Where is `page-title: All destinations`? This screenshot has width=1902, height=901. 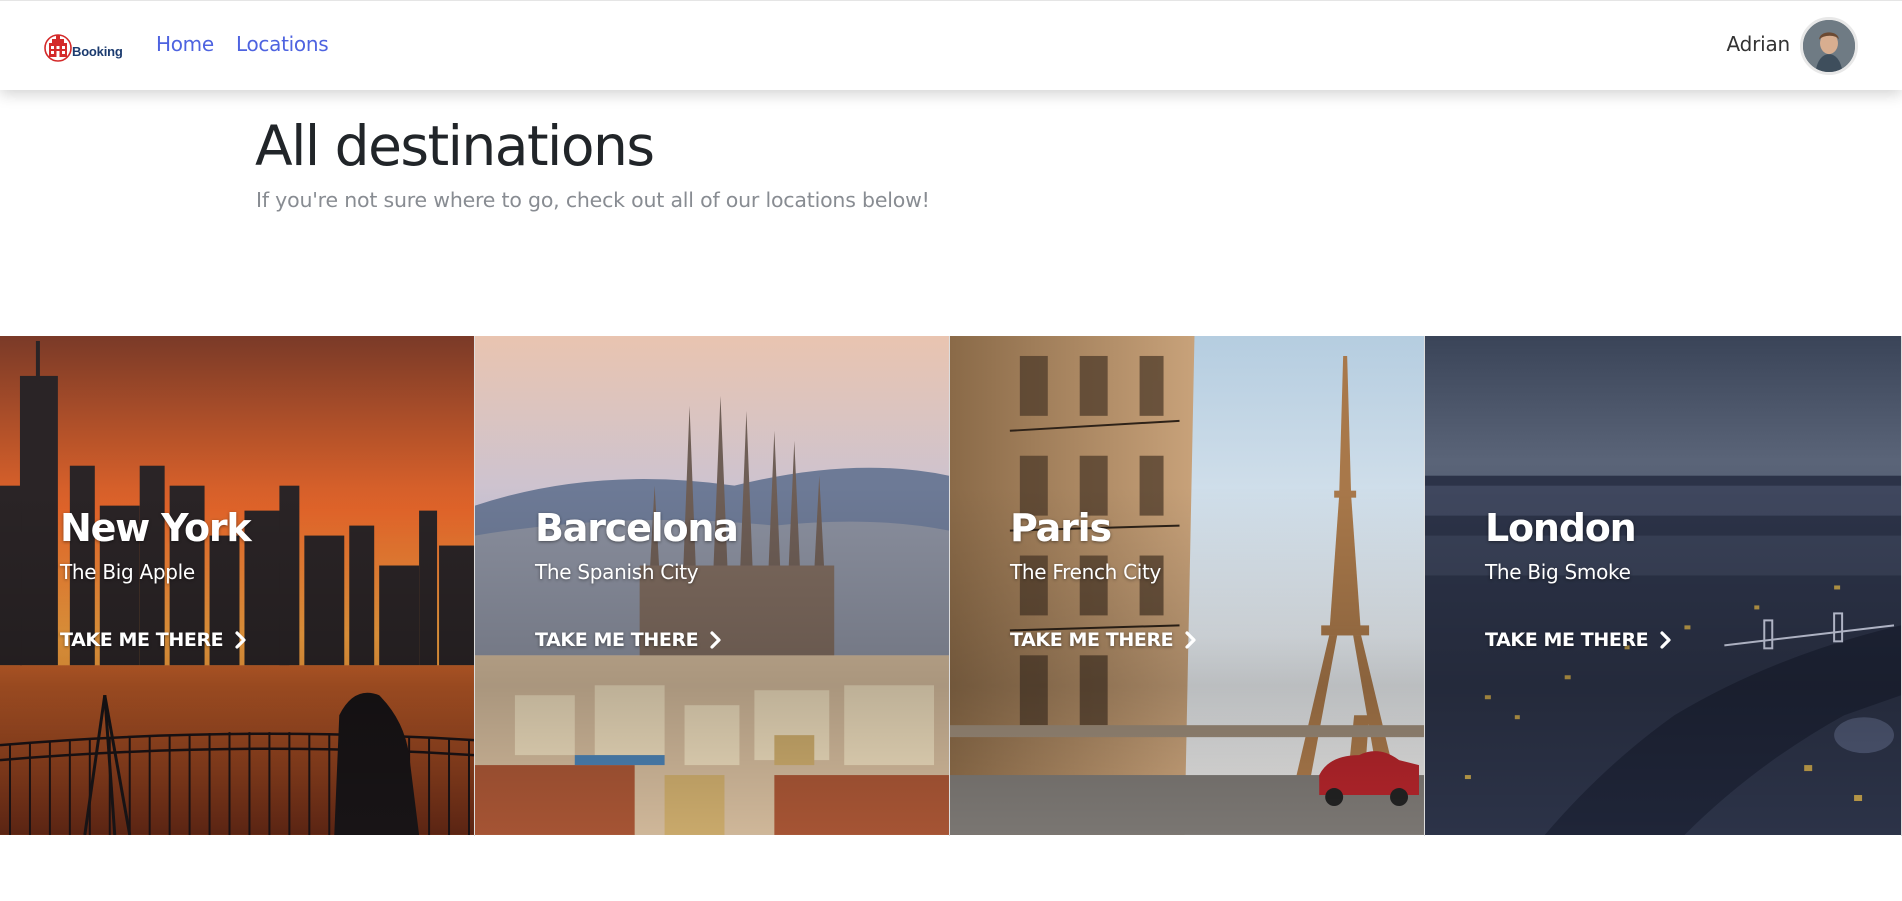 page-title: All destinations is located at coordinates (455, 146).